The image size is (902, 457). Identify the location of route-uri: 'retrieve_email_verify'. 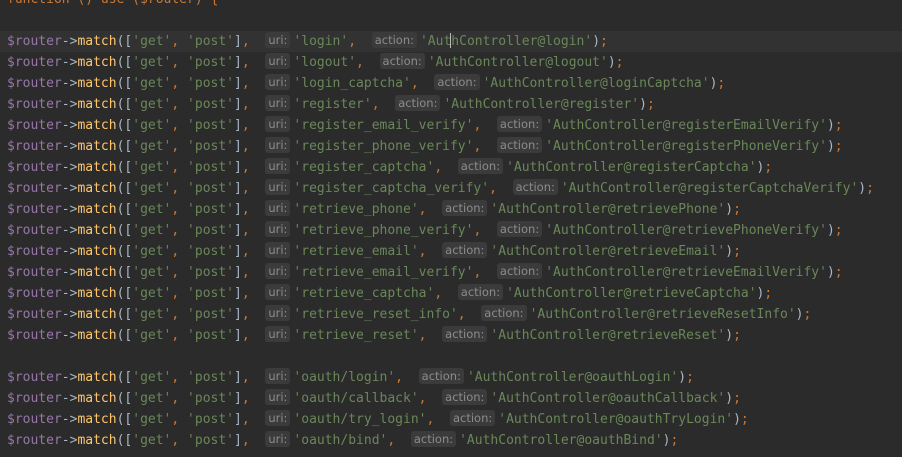
(383, 272).